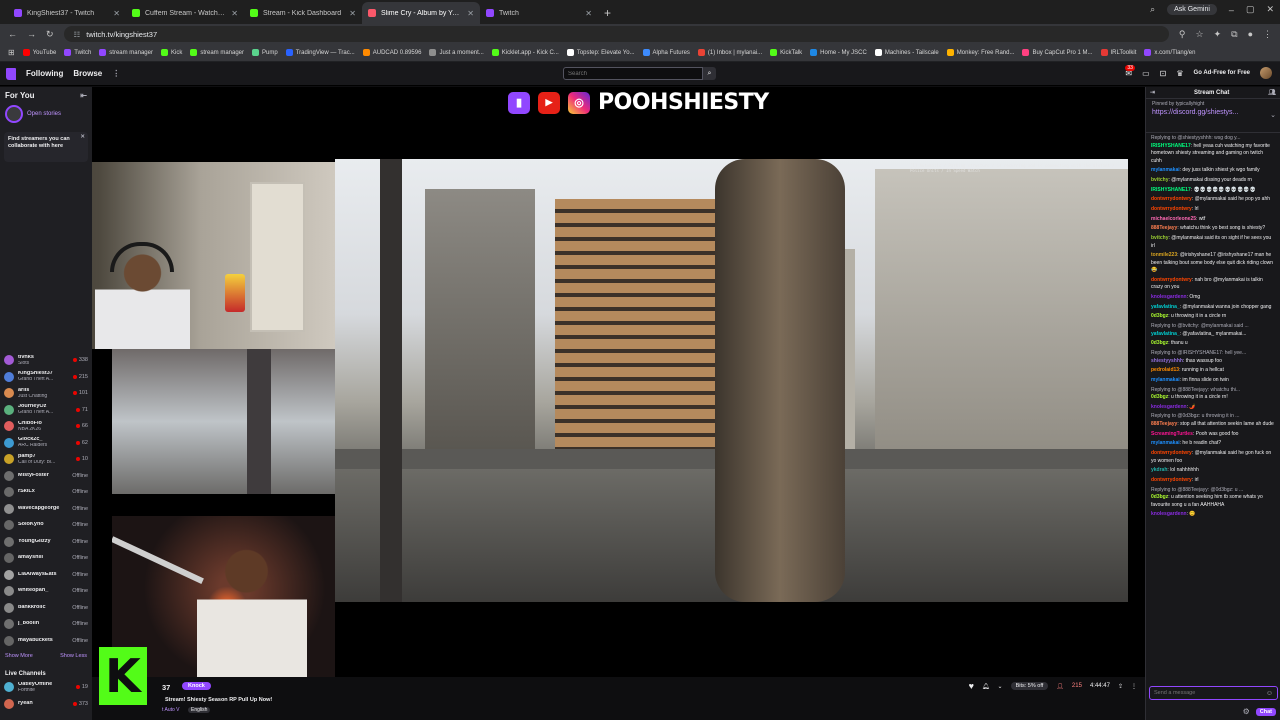 Image resolution: width=1280 pixels, height=720 pixels. I want to click on new-tab-button: +, so click(607, 15).